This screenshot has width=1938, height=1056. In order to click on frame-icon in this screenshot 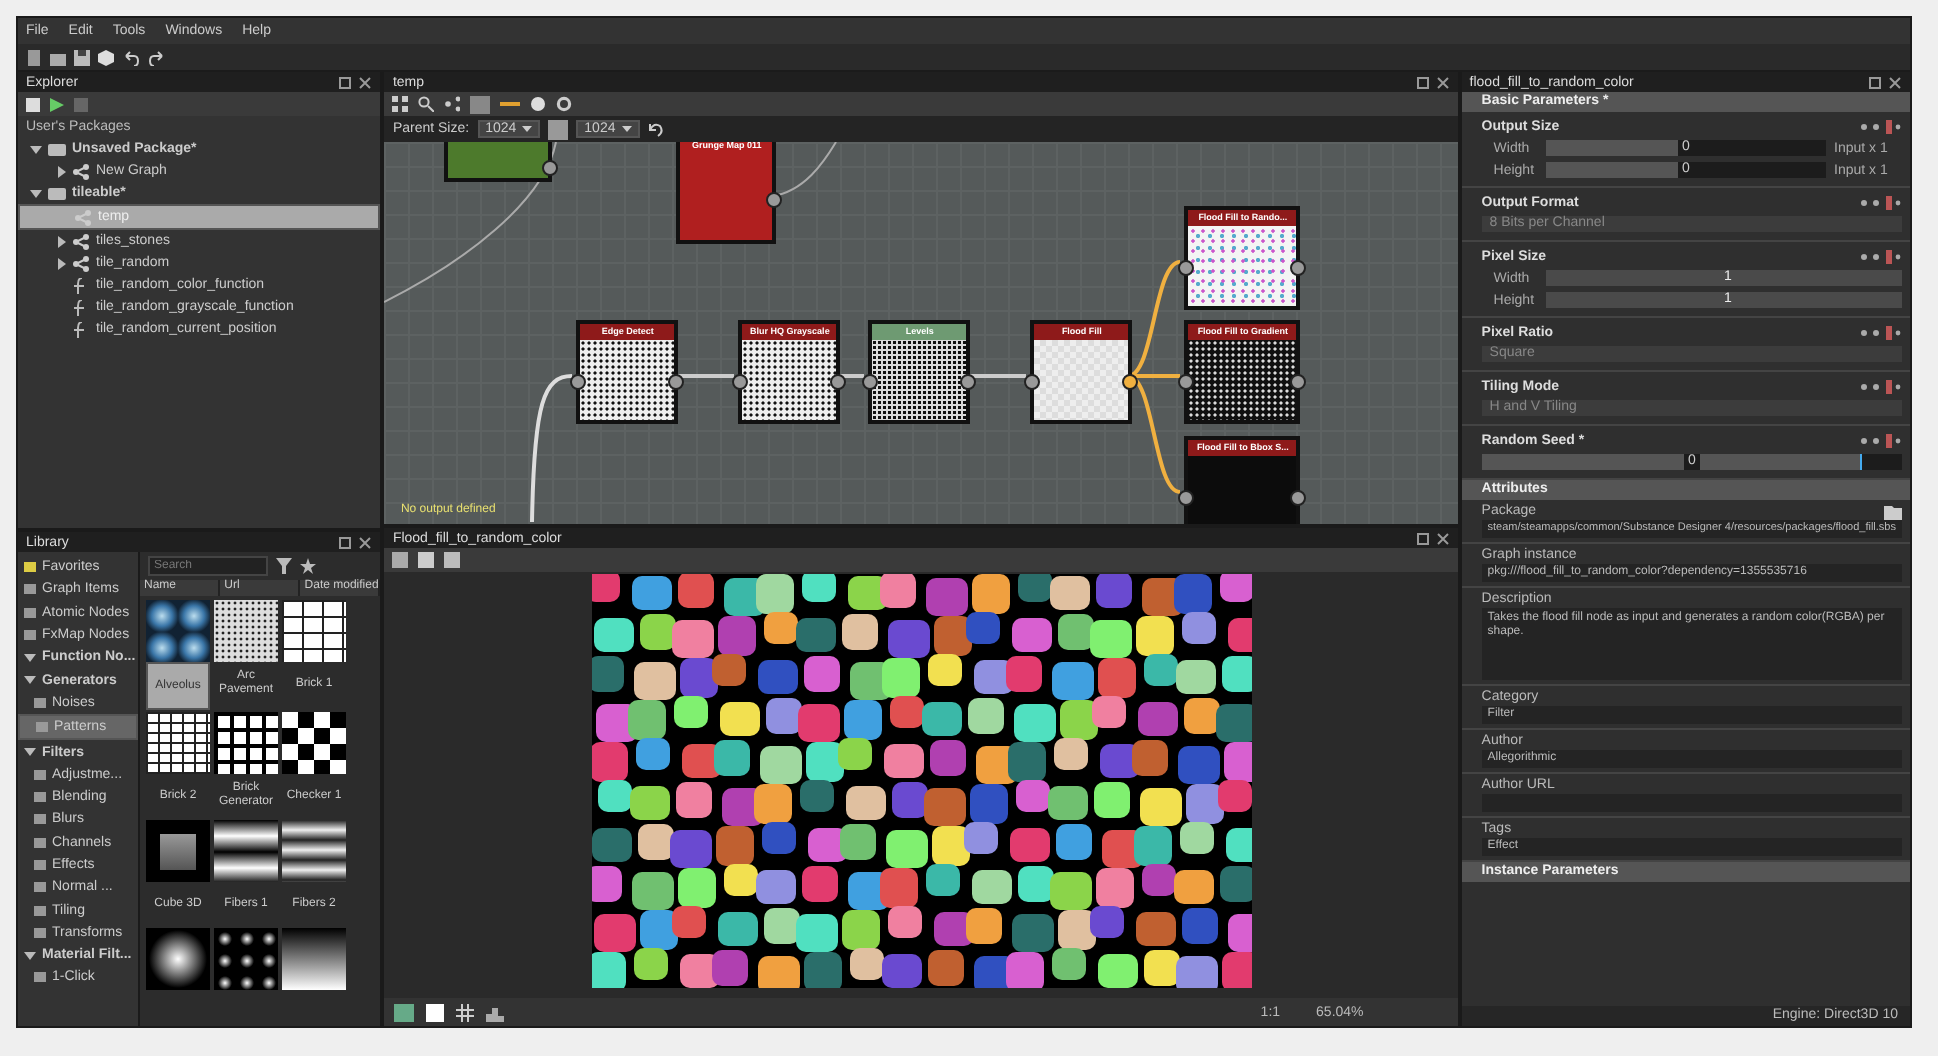, I will do `click(480, 104)`.